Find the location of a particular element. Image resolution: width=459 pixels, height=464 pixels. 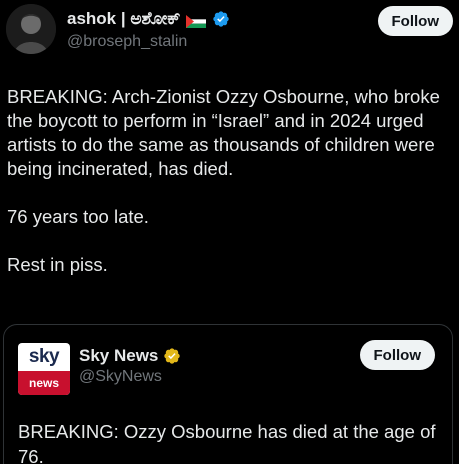

palestine-flag-icon is located at coordinates (196, 20).